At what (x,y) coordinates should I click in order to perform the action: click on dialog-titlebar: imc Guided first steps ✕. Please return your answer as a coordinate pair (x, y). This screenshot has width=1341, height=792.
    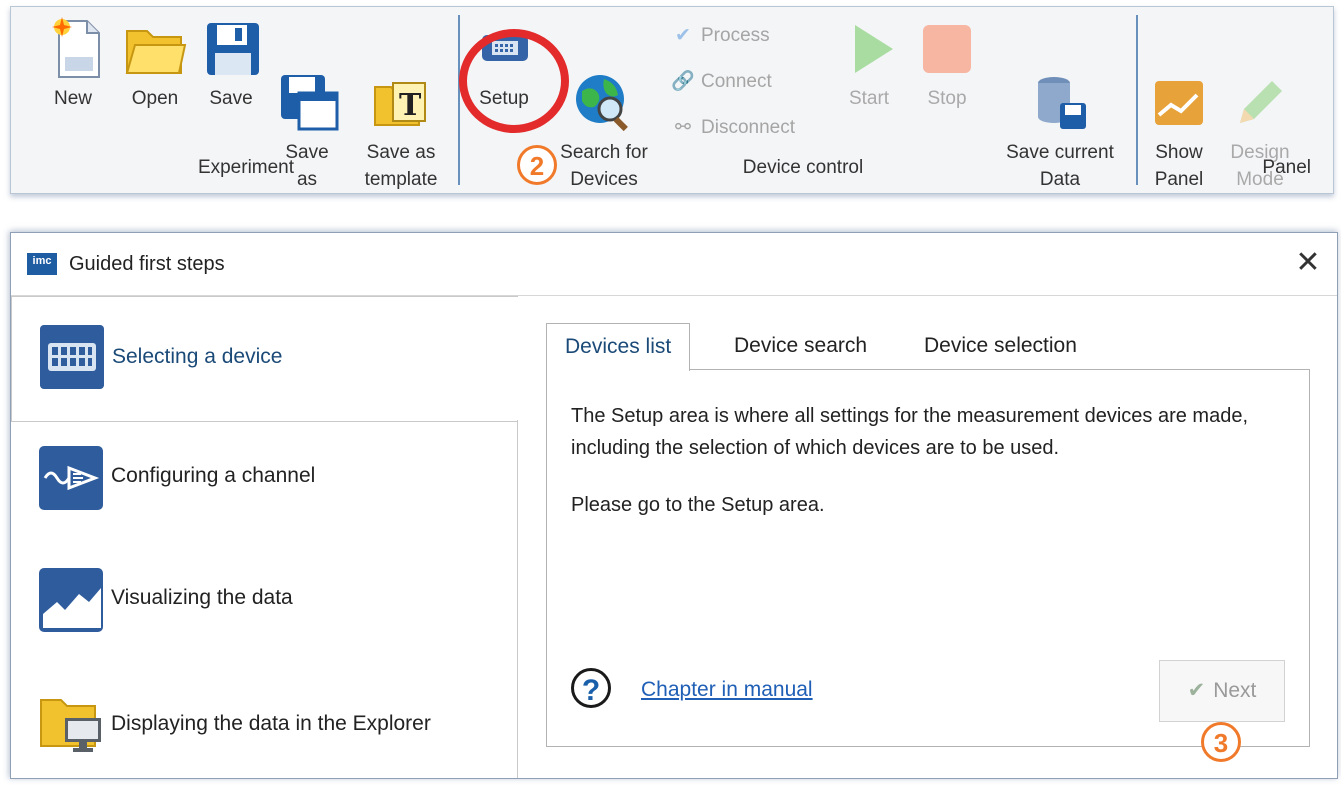
    Looking at the image, I should click on (674, 264).